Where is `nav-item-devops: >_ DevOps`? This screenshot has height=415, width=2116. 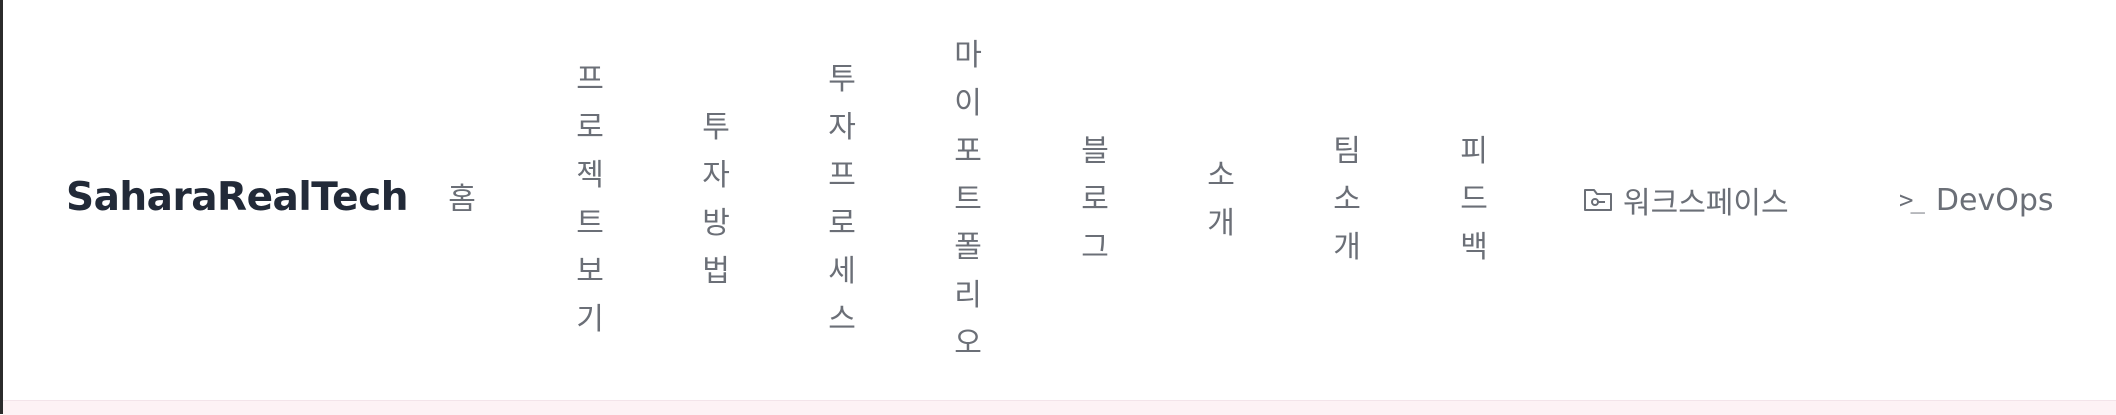
nav-item-devops: >_ DevOps is located at coordinates (1989, 200).